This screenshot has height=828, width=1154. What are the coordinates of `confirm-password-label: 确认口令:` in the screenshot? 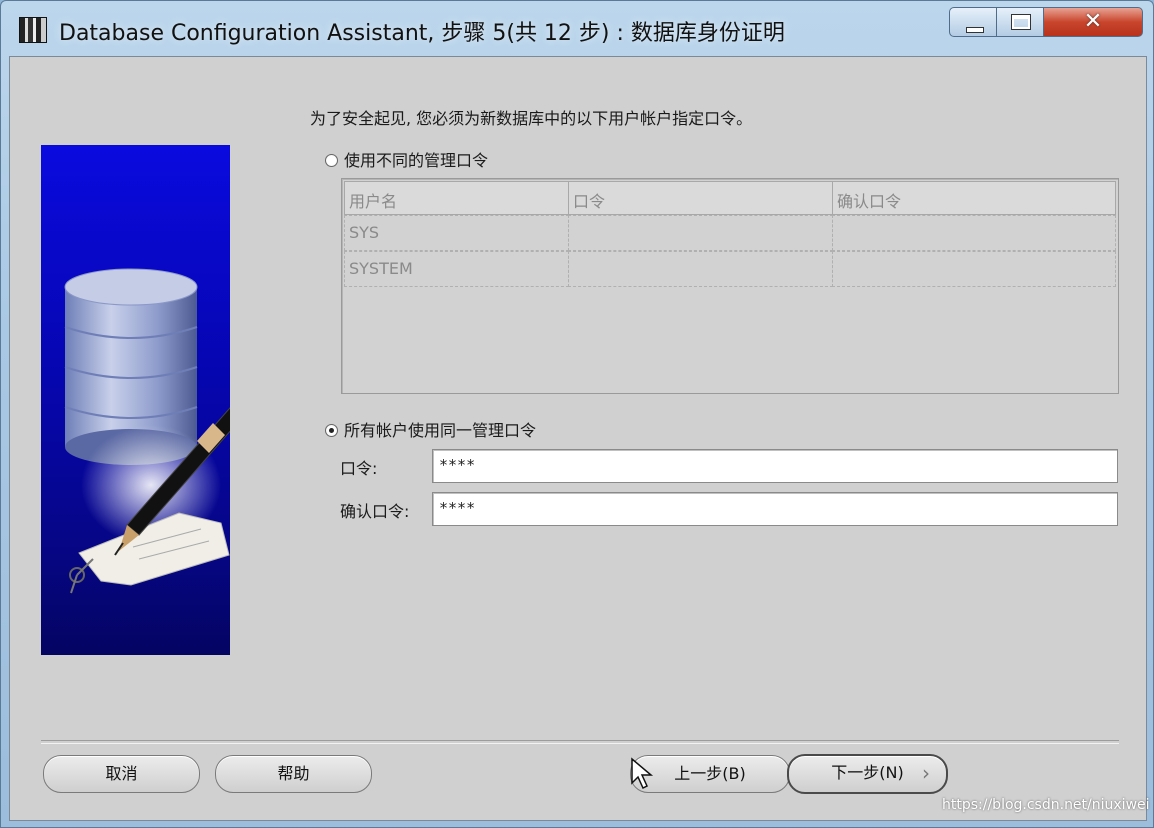 It's located at (375, 511).